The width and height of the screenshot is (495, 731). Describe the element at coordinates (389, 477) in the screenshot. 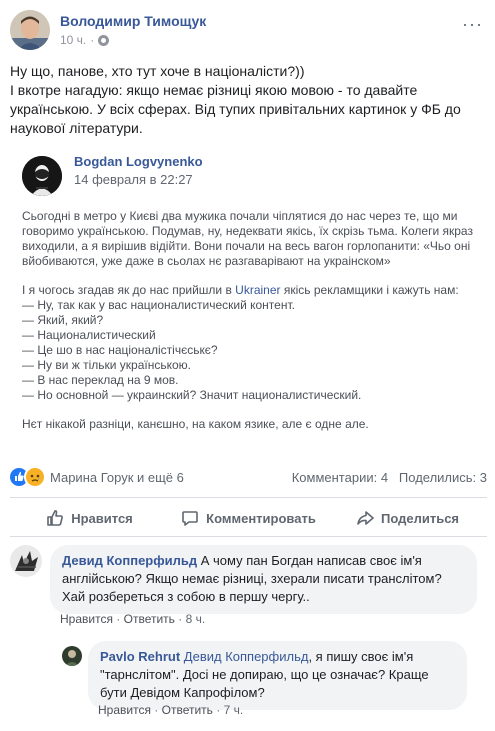

I see `counts: Комментарии: 4 Поделились: 3` at that location.